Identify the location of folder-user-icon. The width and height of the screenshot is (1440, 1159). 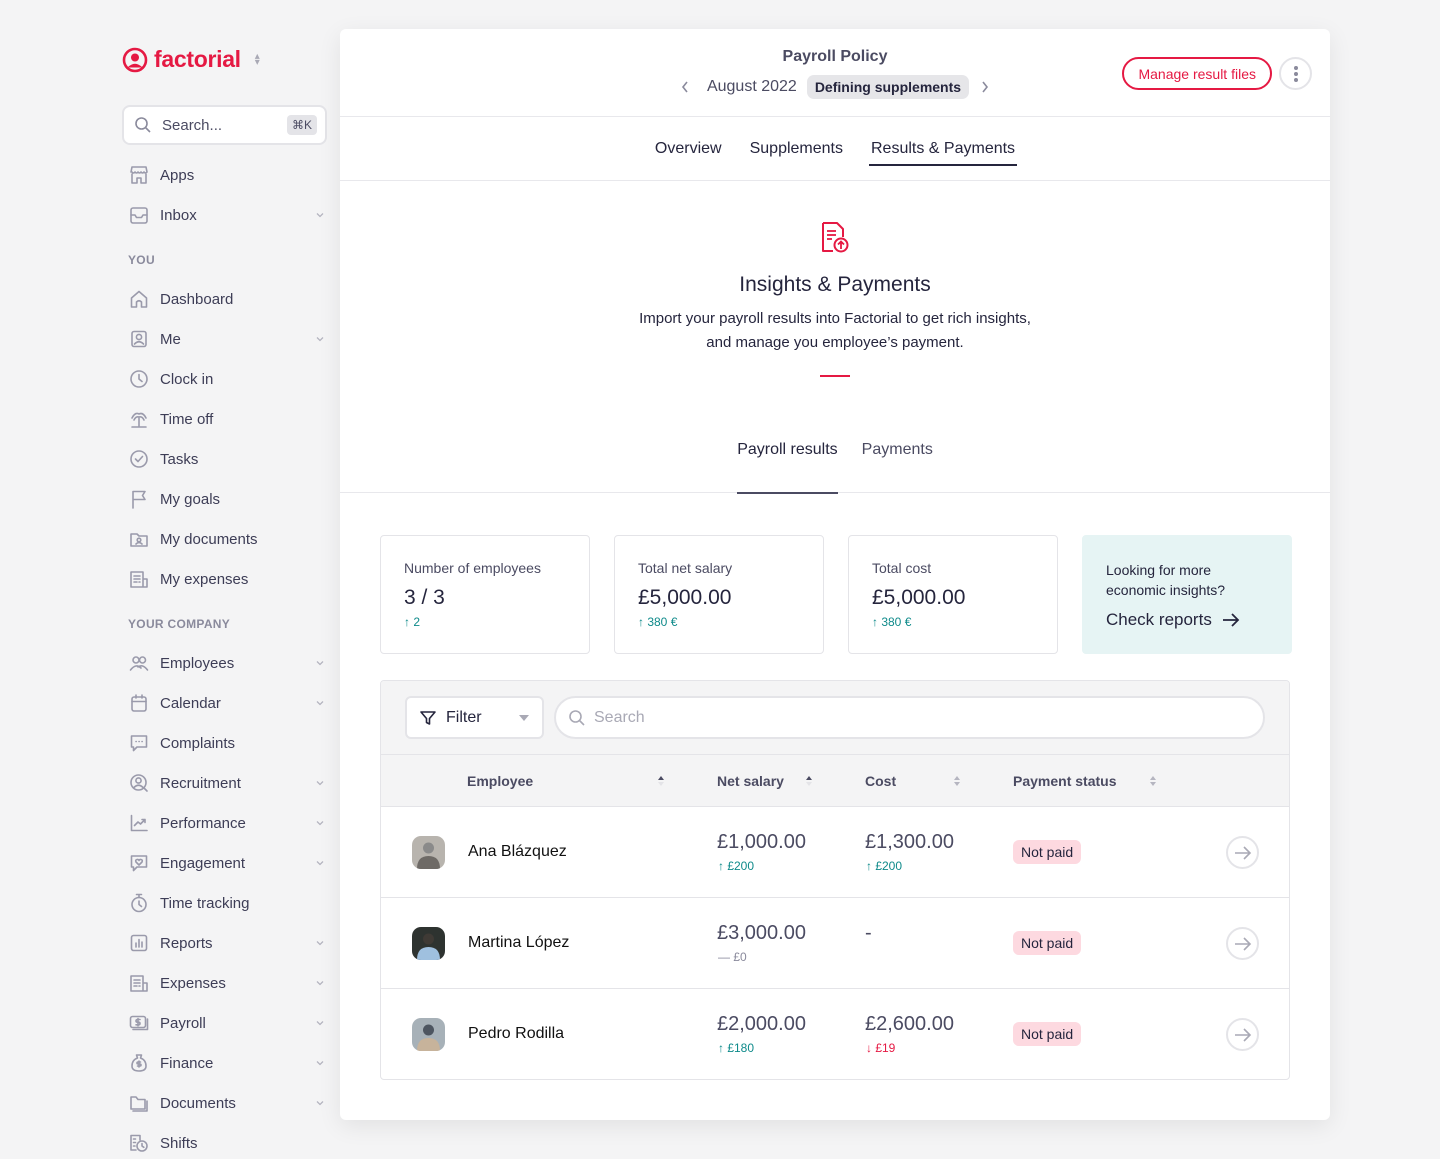
(139, 540).